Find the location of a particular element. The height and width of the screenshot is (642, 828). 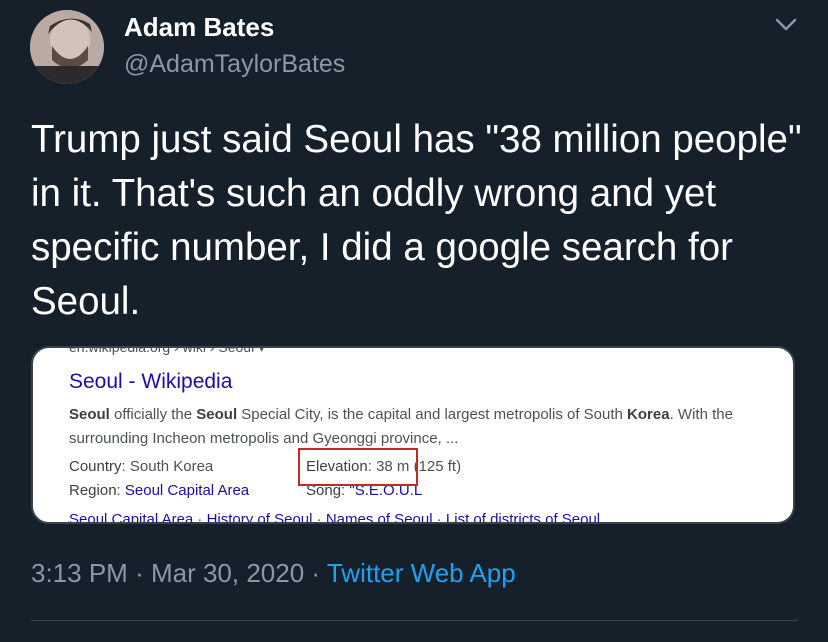

avatar is located at coordinates (67, 47).